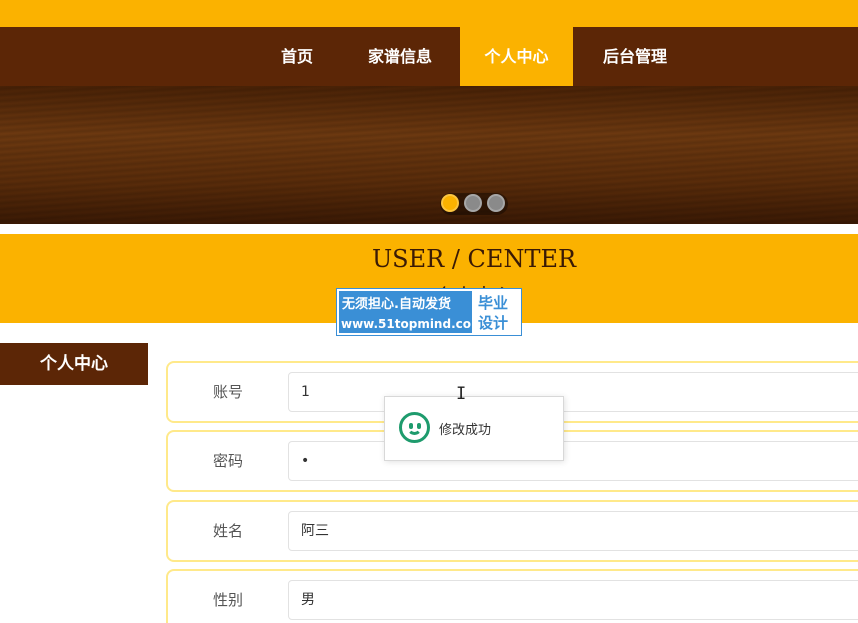 This screenshot has width=858, height=623. What do you see at coordinates (573, 392) in the screenshot?
I see `account-input: 1` at bounding box center [573, 392].